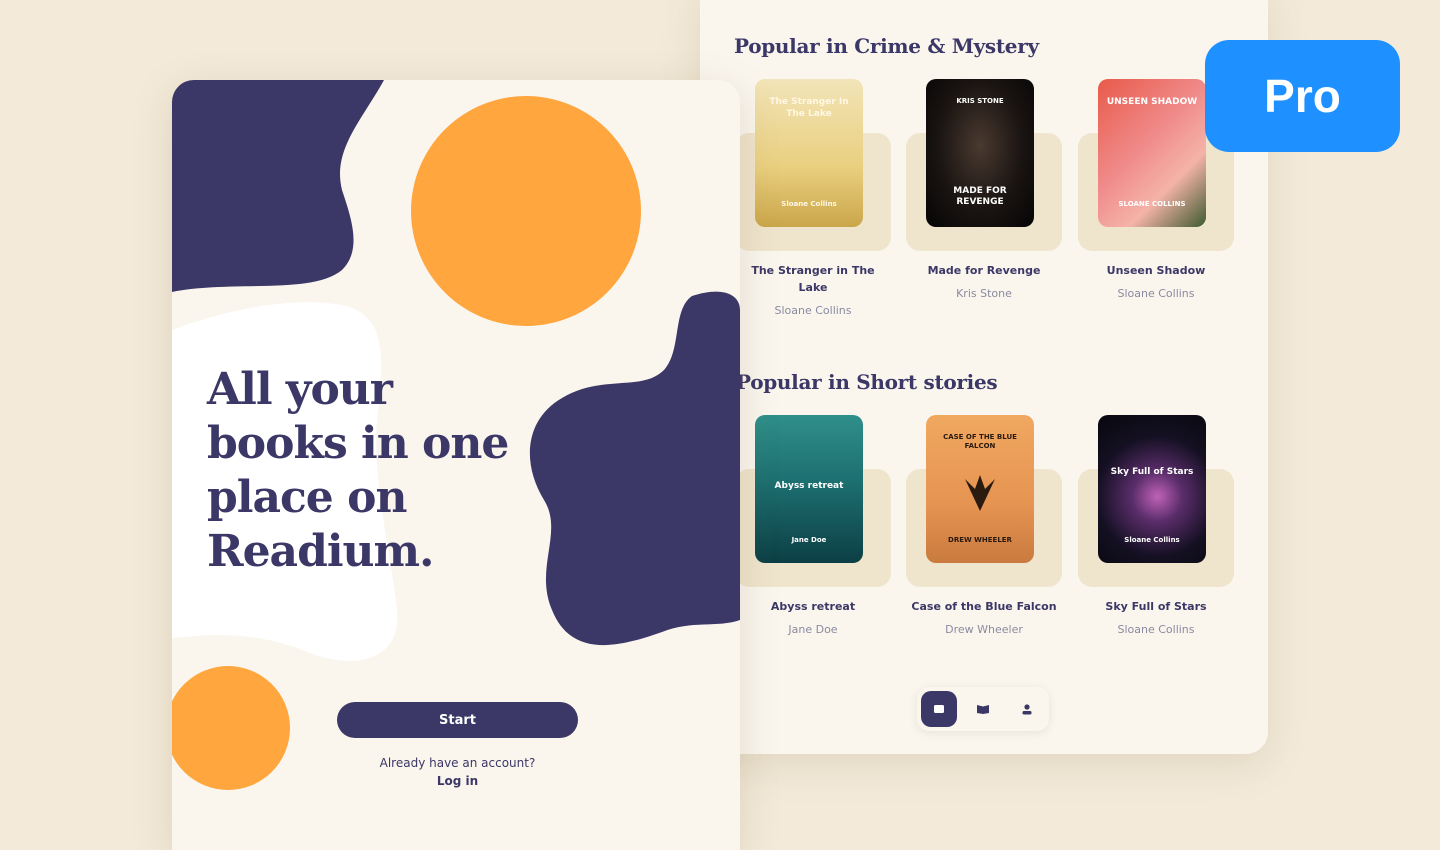 This screenshot has width=1440, height=850. What do you see at coordinates (1156, 282) in the screenshot?
I see `book-title-wrap: Unseen Shadow Sloane Collins` at bounding box center [1156, 282].